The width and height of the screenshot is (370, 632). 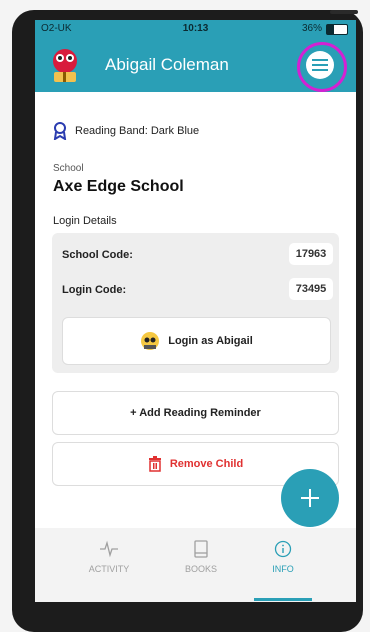 I want to click on add-fab-button, so click(x=310, y=498).